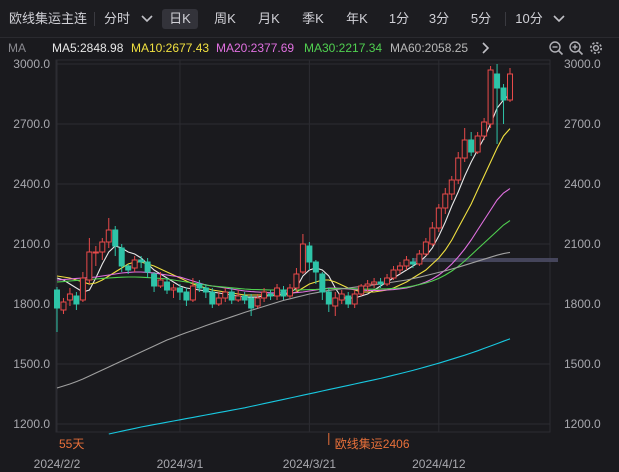  I want to click on tab-monthly-k: 月K, so click(269, 19).